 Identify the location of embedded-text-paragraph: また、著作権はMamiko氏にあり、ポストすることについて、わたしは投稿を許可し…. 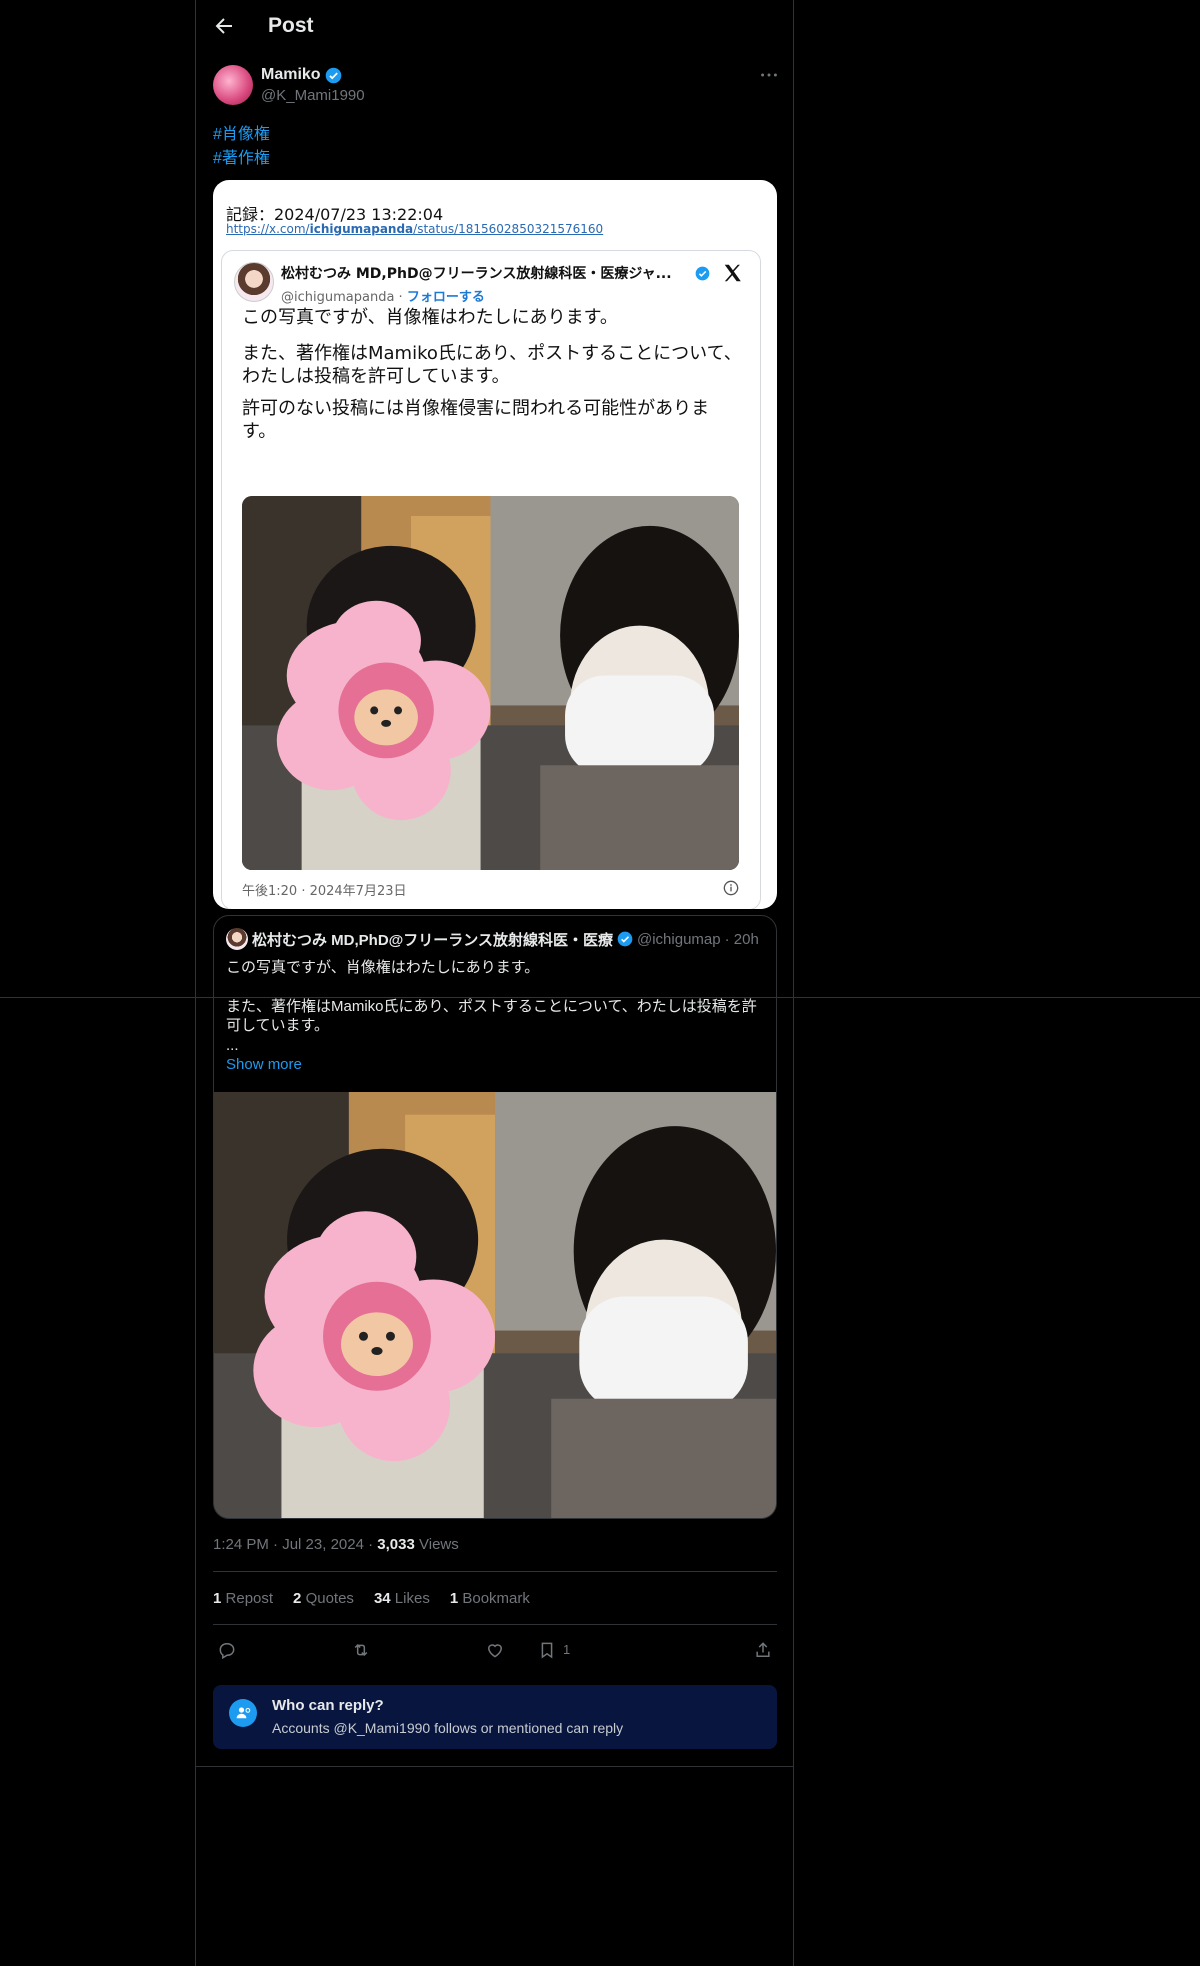
(492, 365).